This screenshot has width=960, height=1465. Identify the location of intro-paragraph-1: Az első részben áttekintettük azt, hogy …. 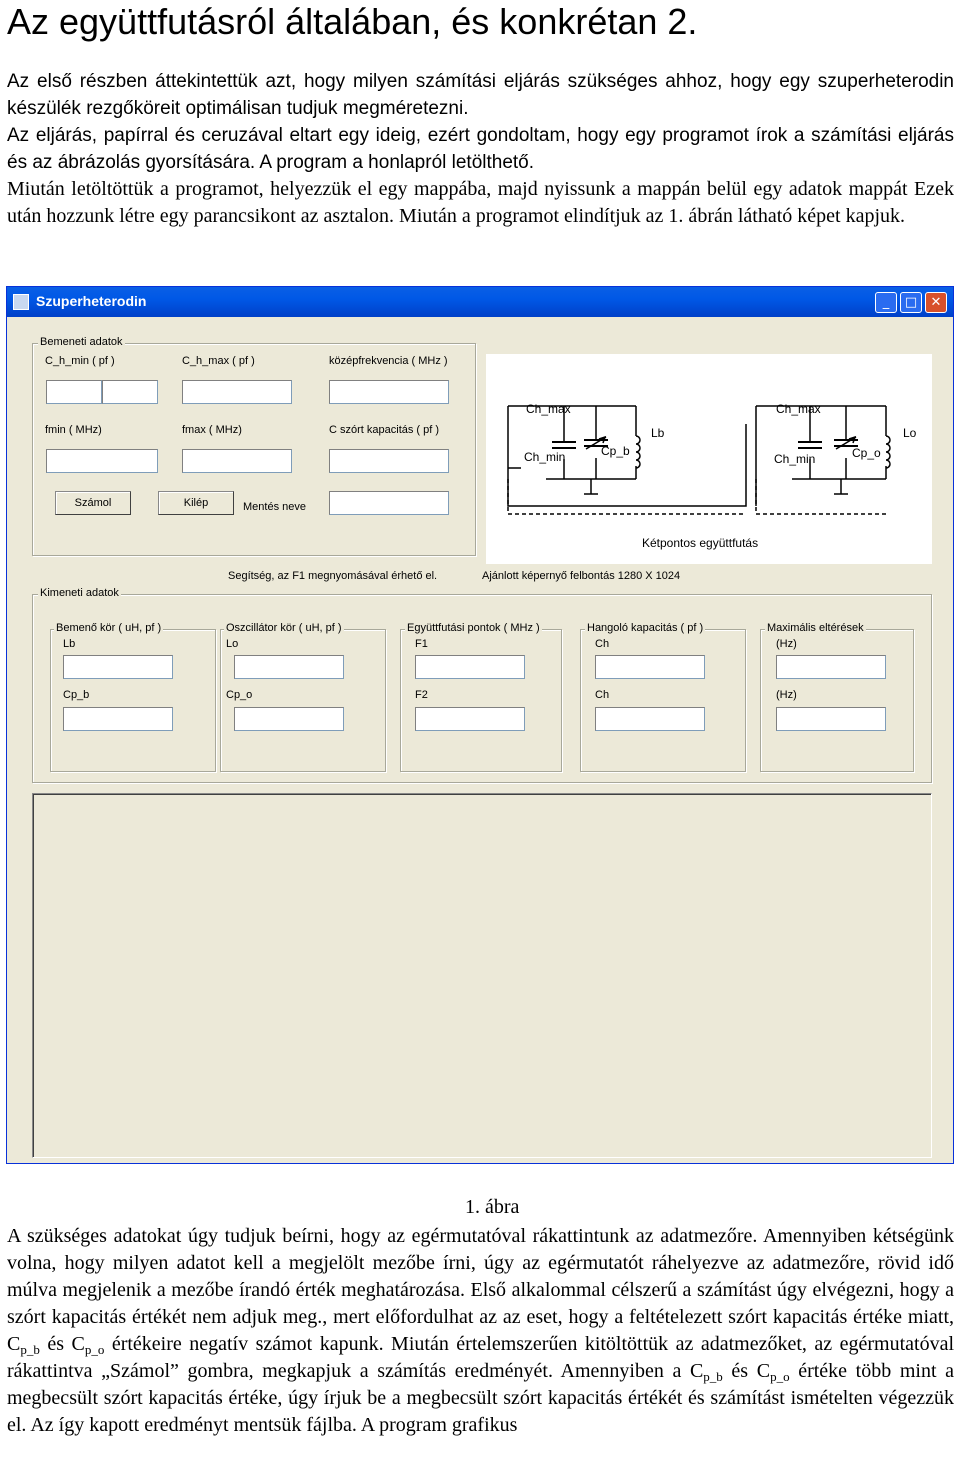
(480, 95).